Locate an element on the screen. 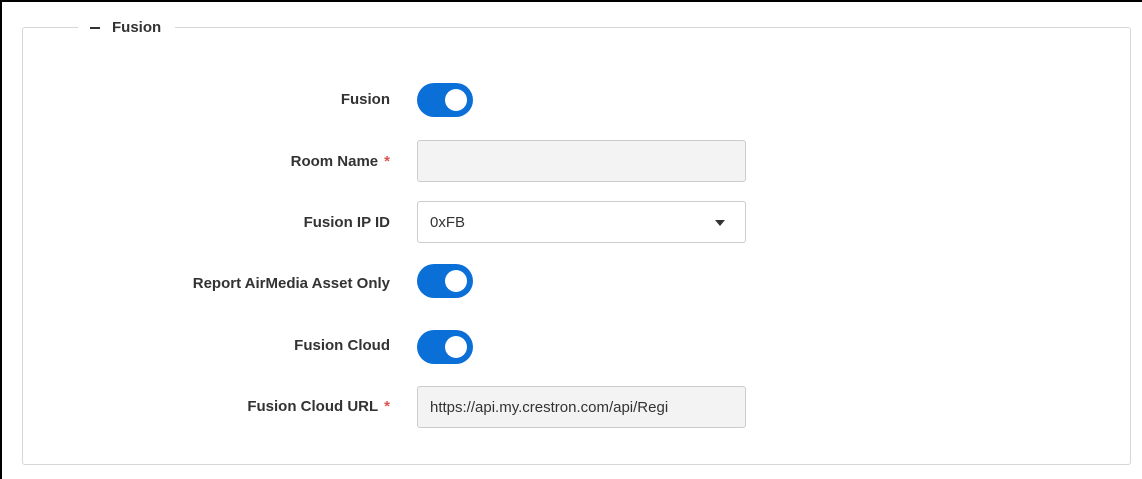 The image size is (1142, 479). room-name-input is located at coordinates (581, 161).